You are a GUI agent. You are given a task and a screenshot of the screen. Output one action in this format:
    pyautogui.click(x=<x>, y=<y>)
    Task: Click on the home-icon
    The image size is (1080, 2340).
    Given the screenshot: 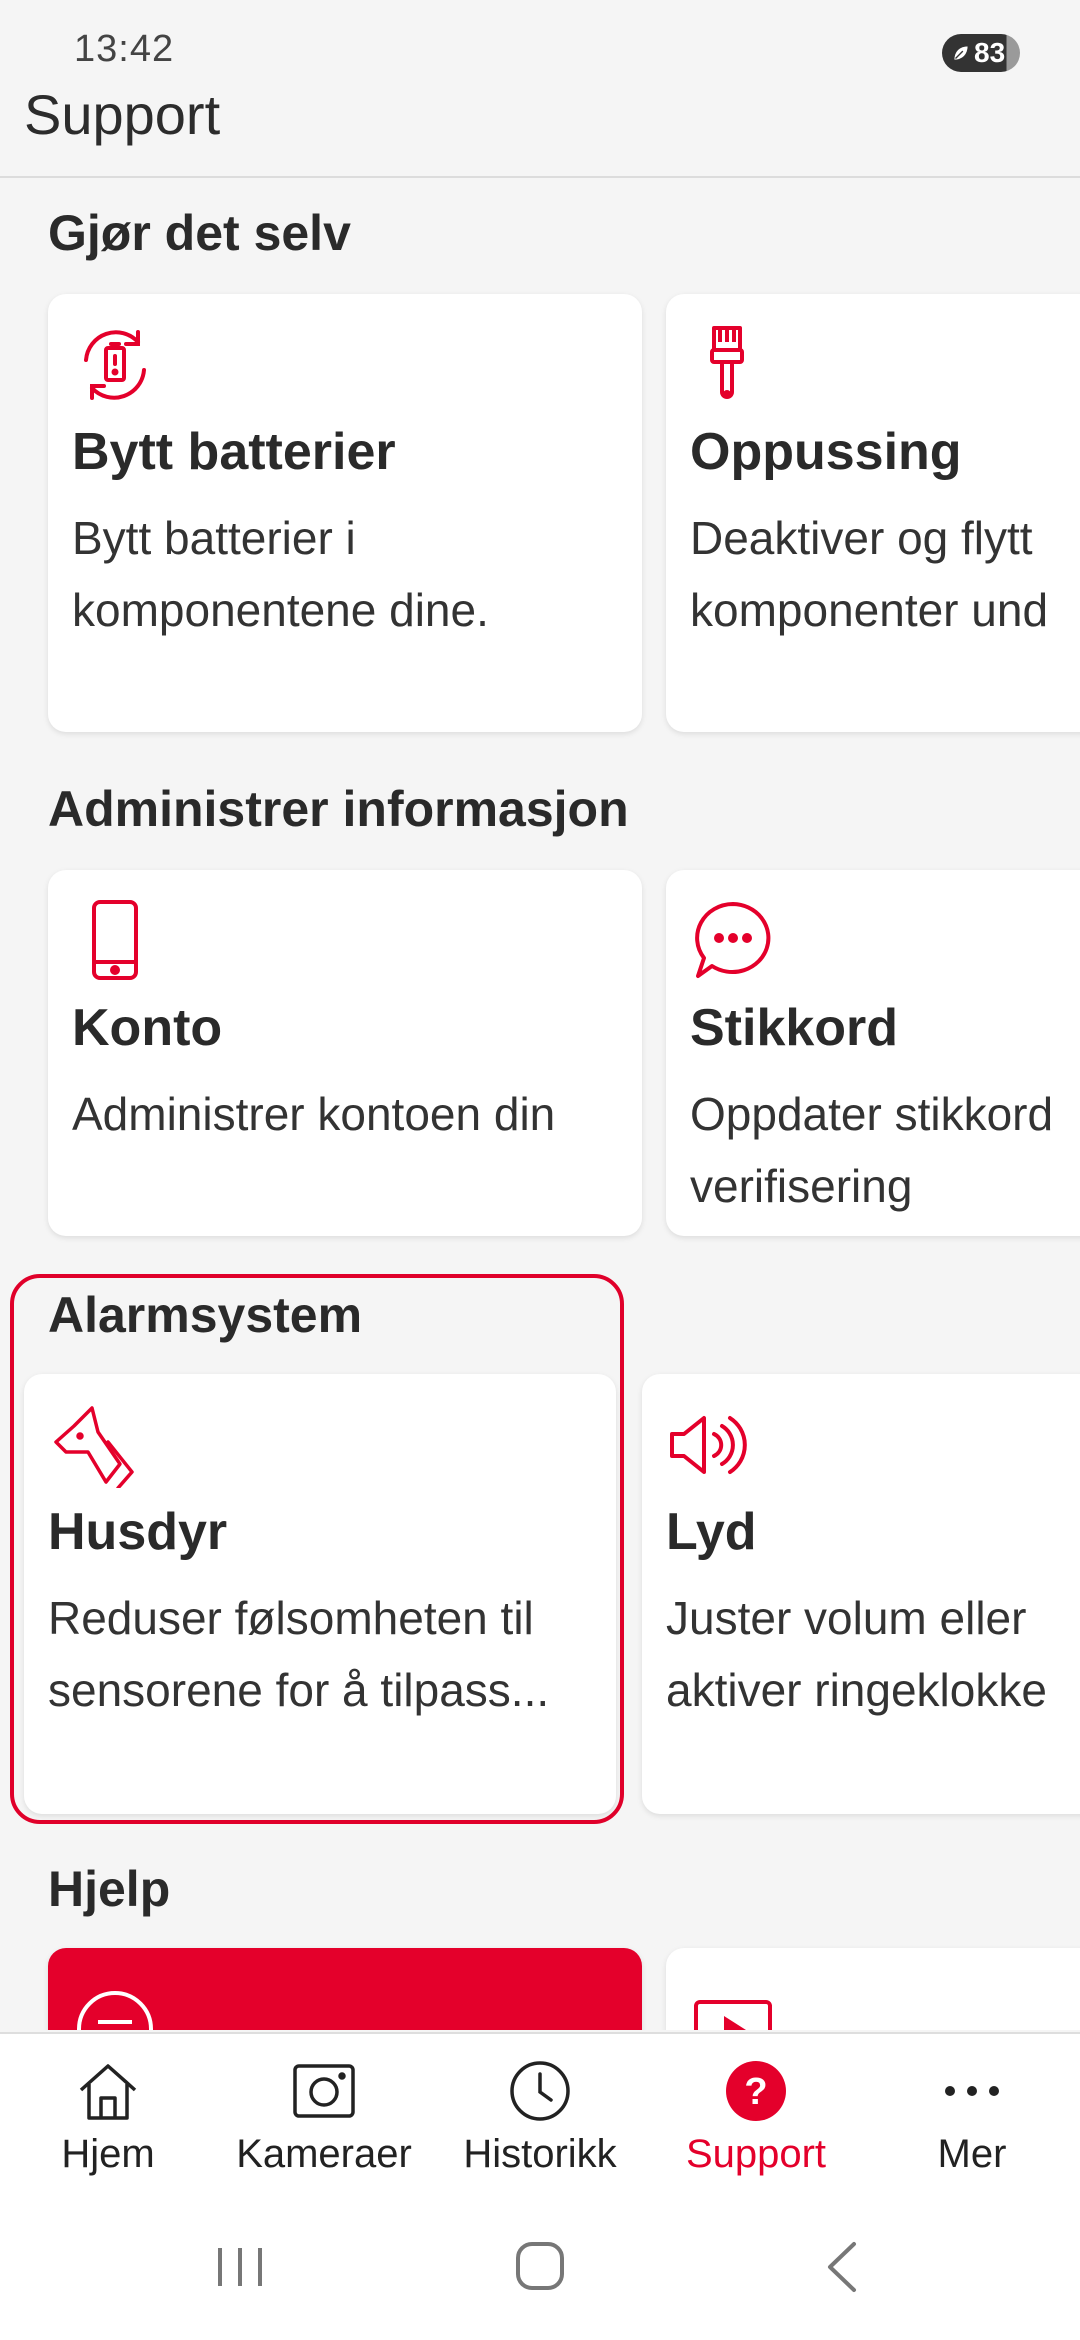 What is the action you would take?
    pyautogui.click(x=108, y=2092)
    